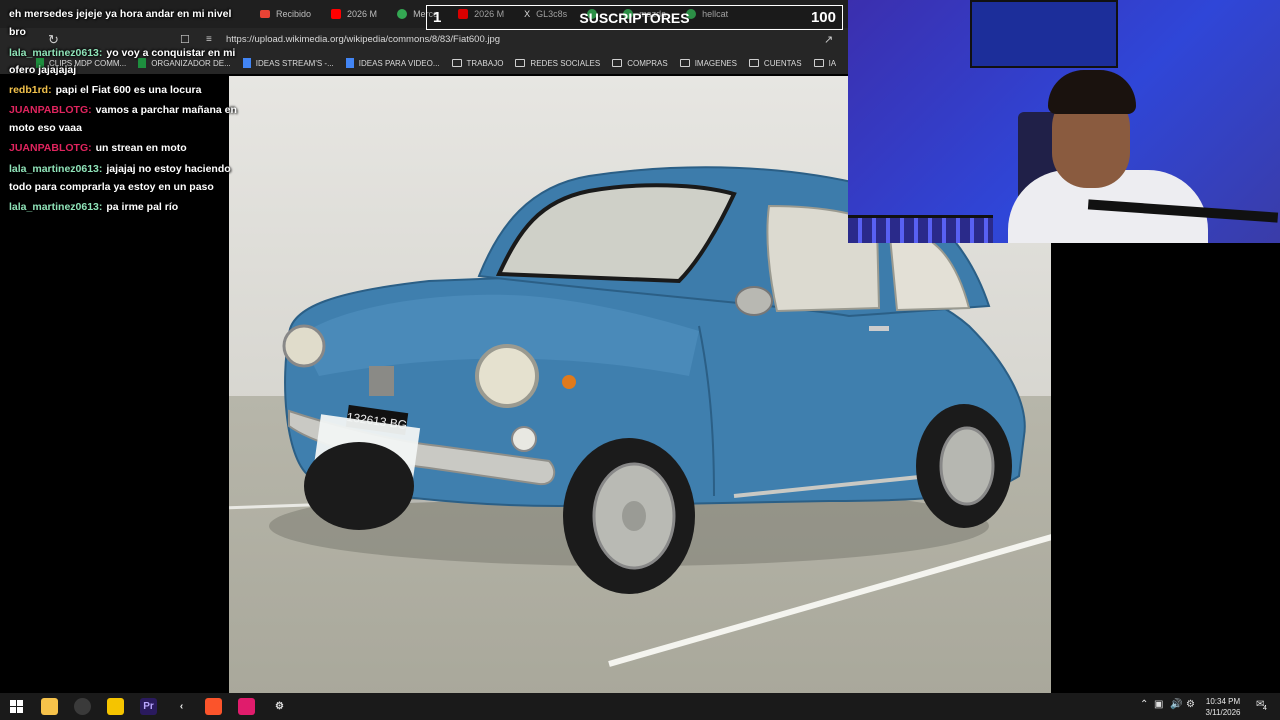 The height and width of the screenshot is (720, 1280). Describe the element at coordinates (828, 40) in the screenshot. I see `share-icon: ↗` at that location.